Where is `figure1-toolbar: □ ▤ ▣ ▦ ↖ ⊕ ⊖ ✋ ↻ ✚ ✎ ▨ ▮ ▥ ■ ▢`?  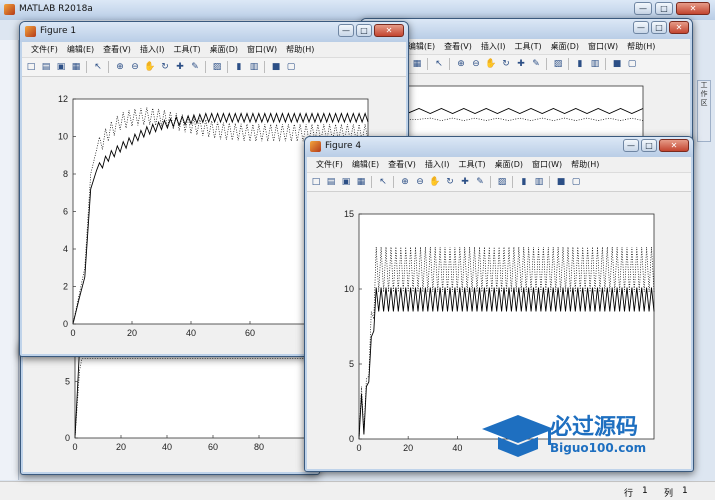
figure1-toolbar: □ ▤ ▣ ▦ ↖ ⊕ ⊖ ✋ ↻ ✚ ✎ ▨ ▮ ▥ ■ ▢ is located at coordinates (214, 67).